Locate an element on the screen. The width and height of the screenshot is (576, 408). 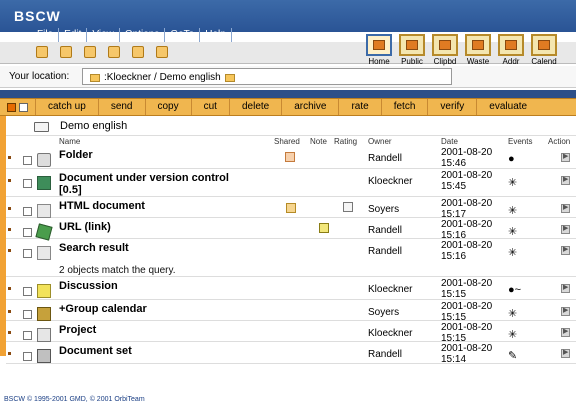
group-calendar-icon is located at coordinates (44, 314).